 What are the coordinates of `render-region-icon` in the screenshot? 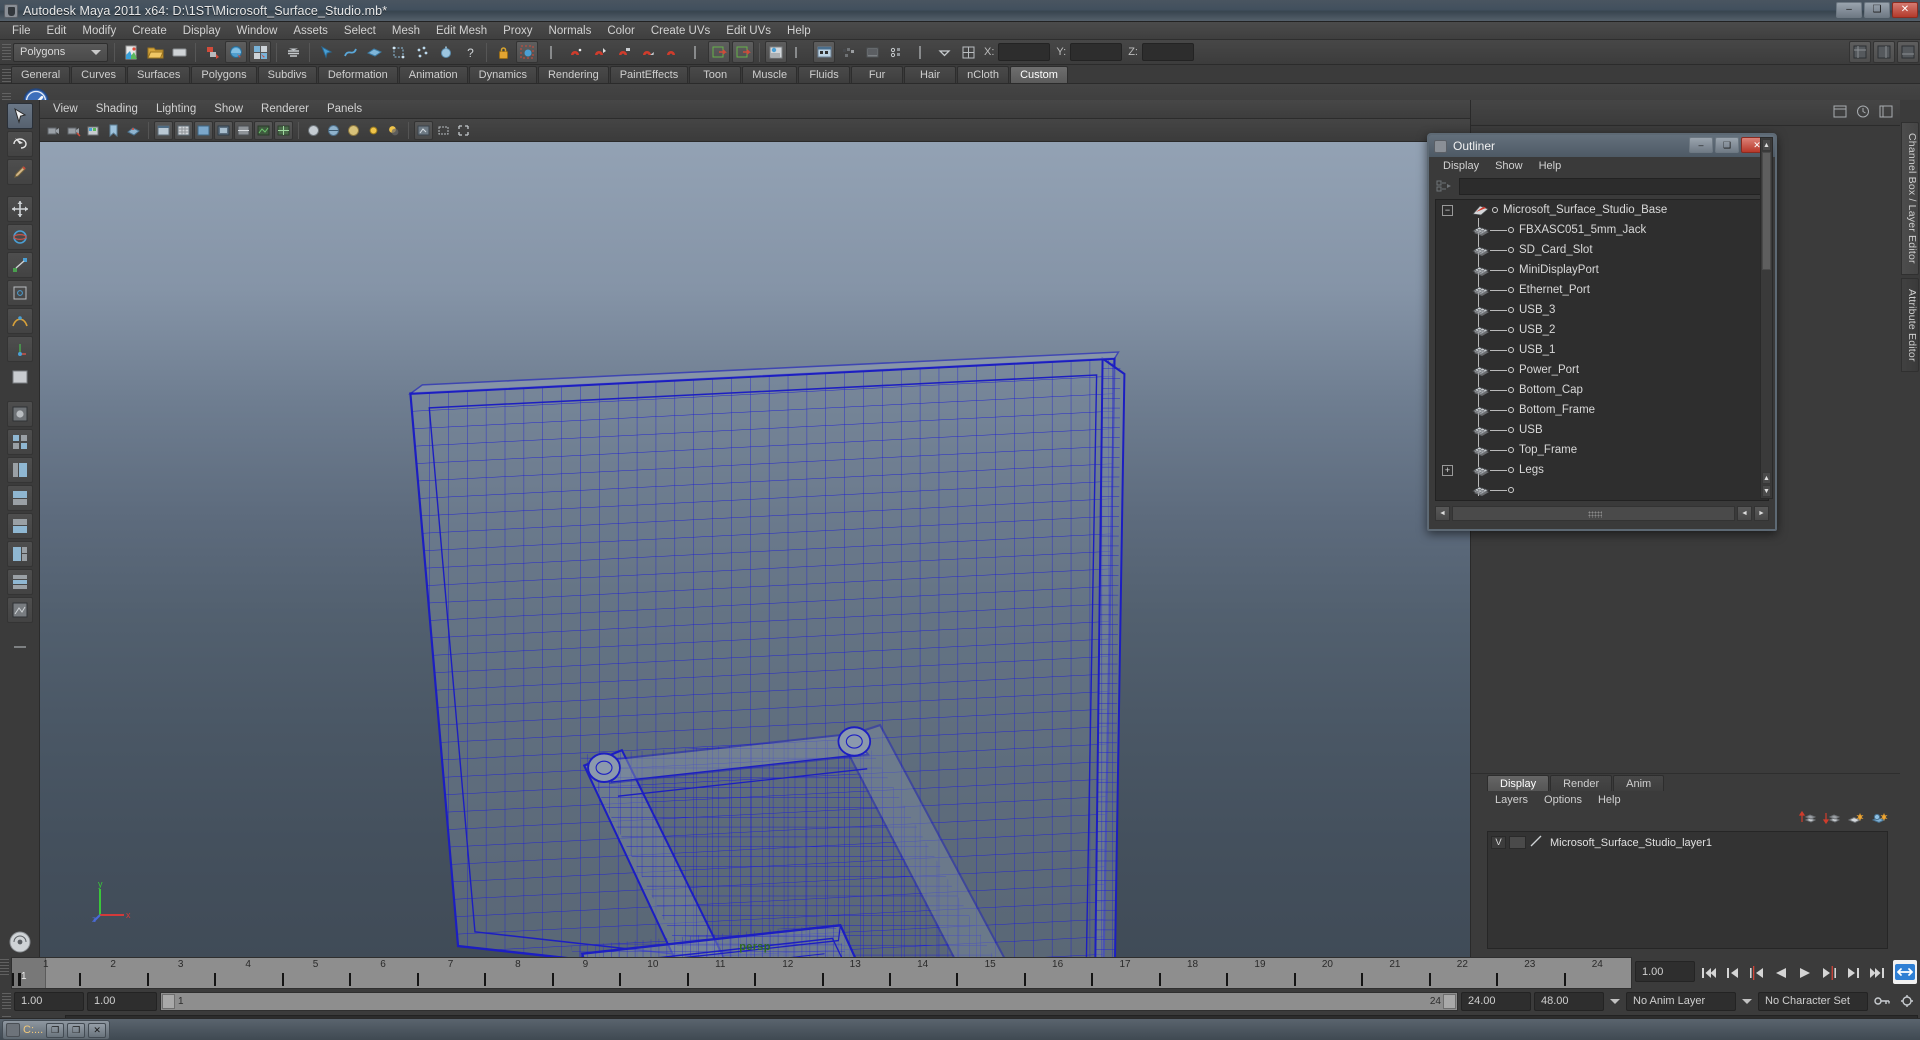 It's located at (463, 130).